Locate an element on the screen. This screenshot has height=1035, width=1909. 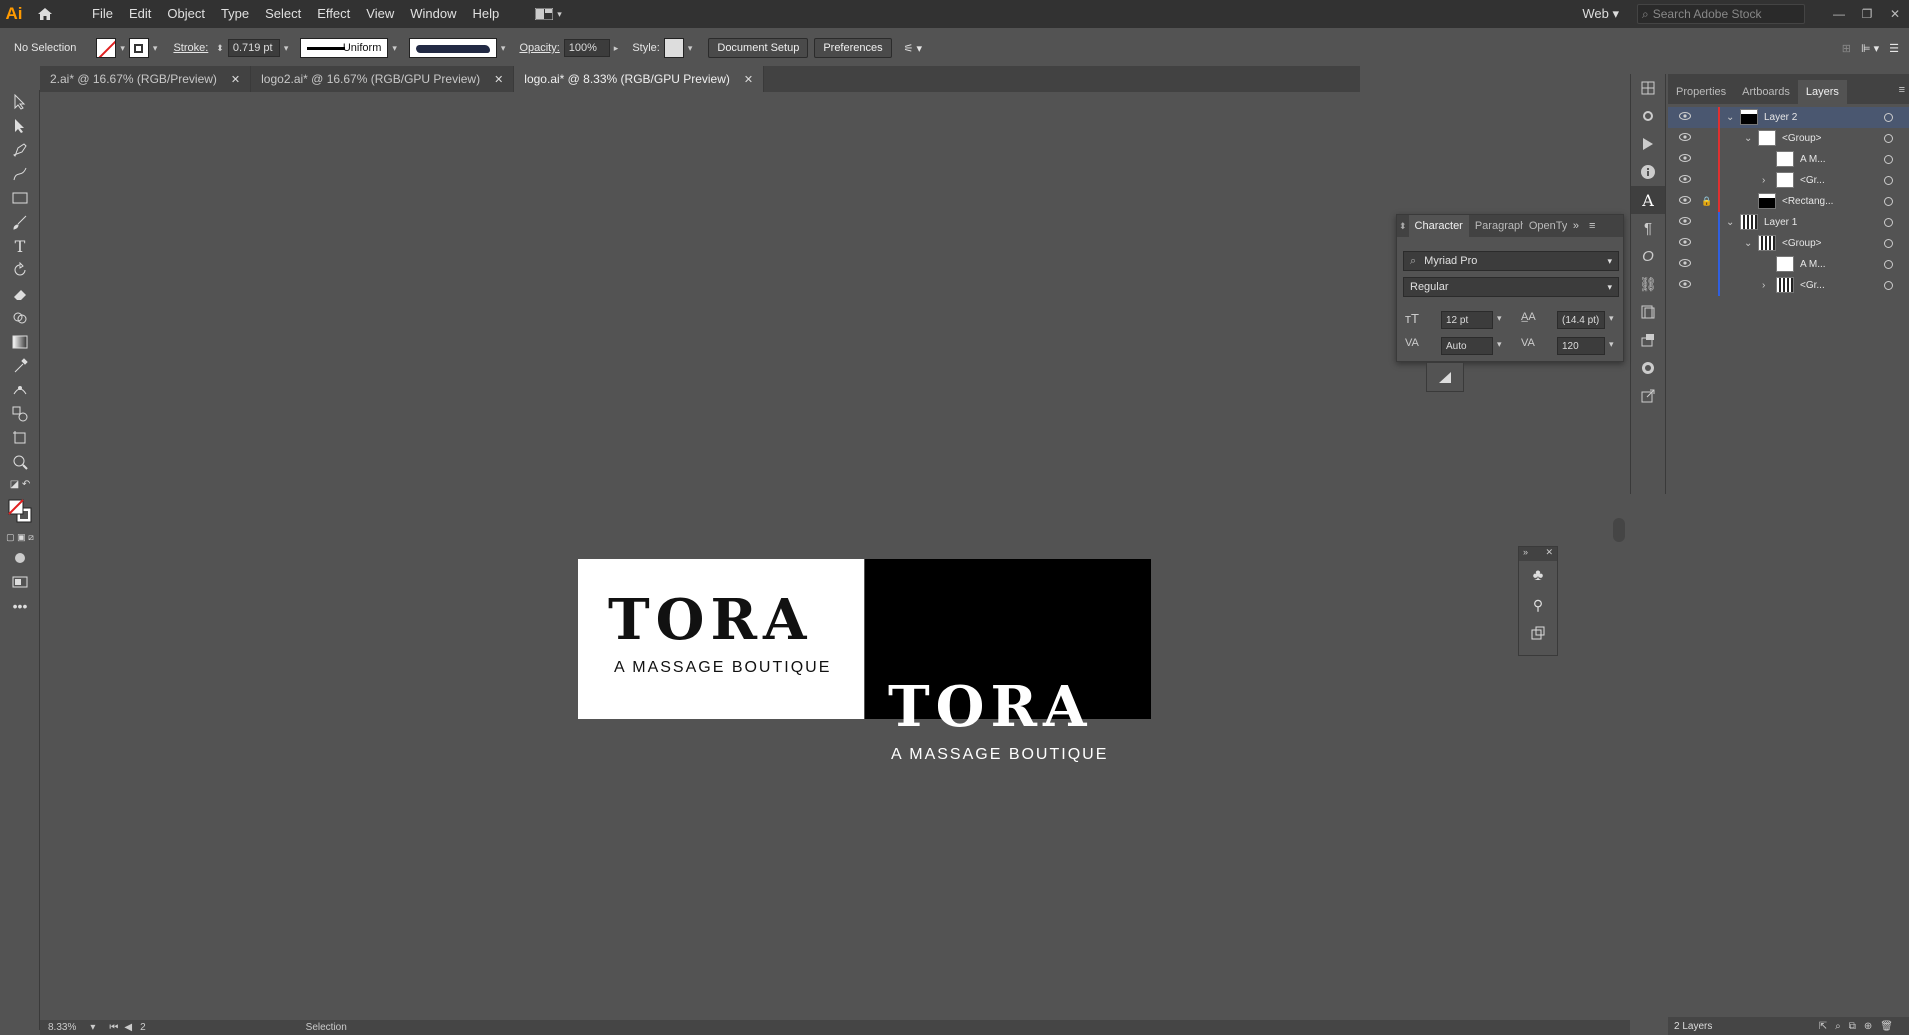
transform-icon is located at coordinates (1538, 633).